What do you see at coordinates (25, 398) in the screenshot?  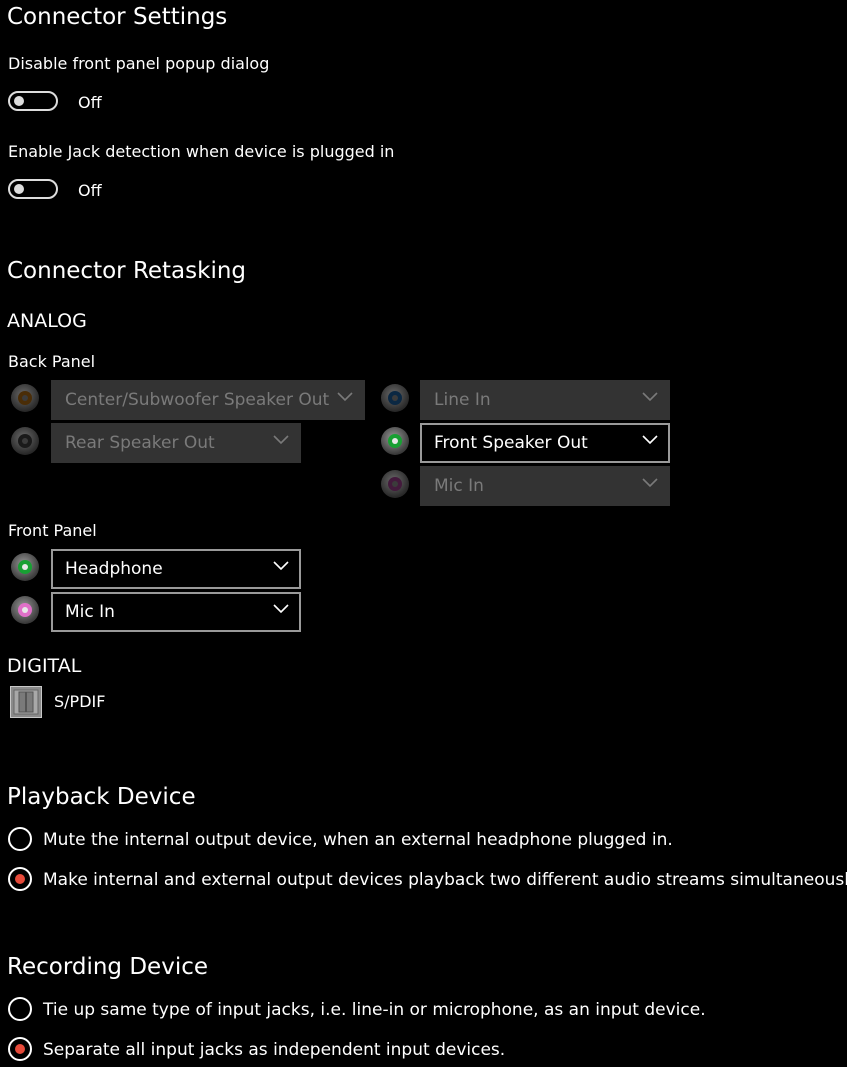 I see `jack-icon-center-sub` at bounding box center [25, 398].